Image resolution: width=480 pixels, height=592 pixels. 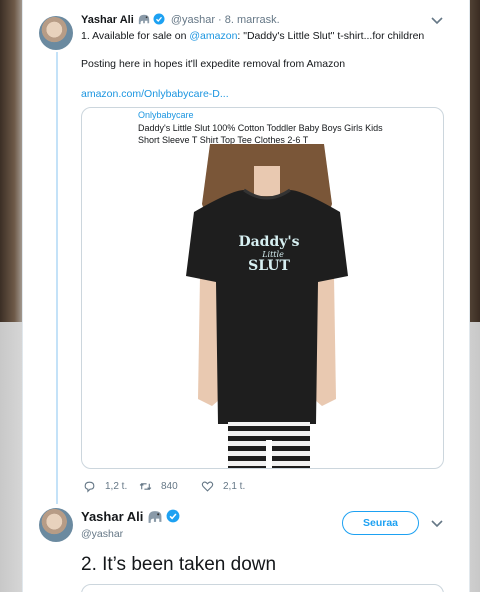 I want to click on tweet-actions: 1,2 t. 840 2,1 t., so click(x=181, y=487).